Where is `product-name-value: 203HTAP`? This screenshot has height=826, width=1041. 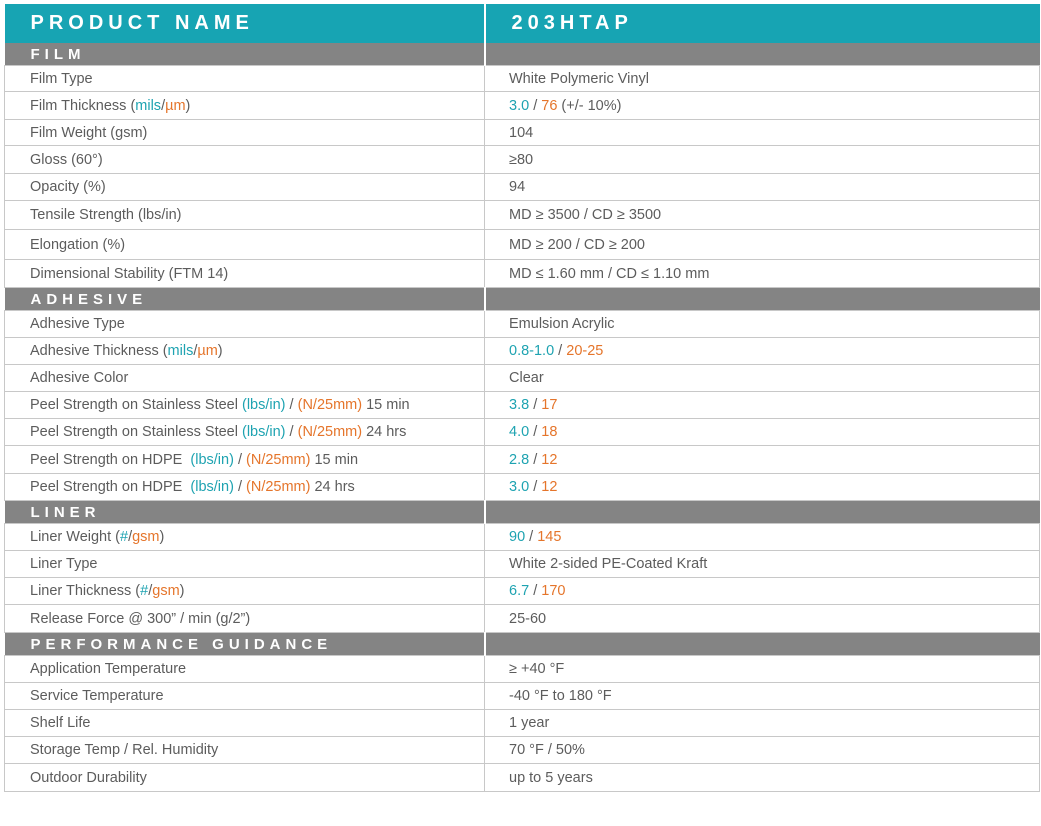
product-name-value: 203HTAP is located at coordinates (761, 23).